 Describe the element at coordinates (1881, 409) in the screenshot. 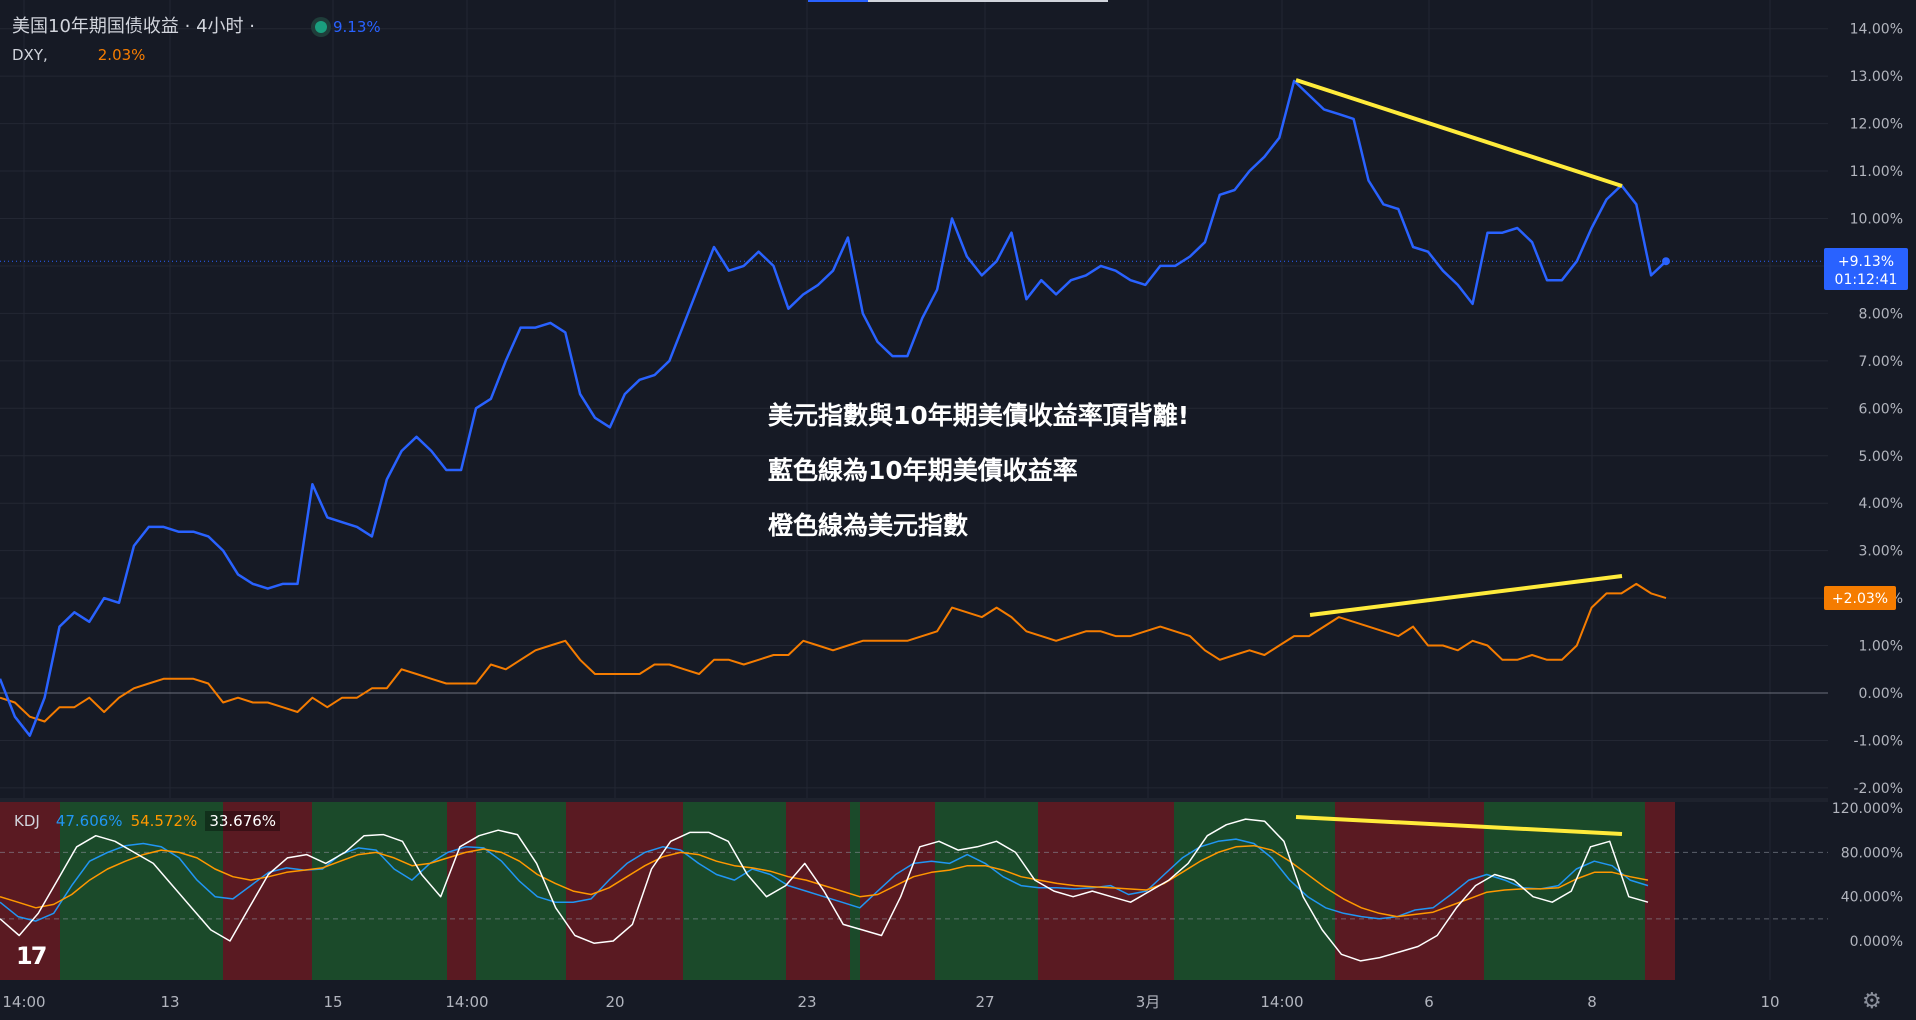

I see `y-tick-label: 6.00%` at that location.